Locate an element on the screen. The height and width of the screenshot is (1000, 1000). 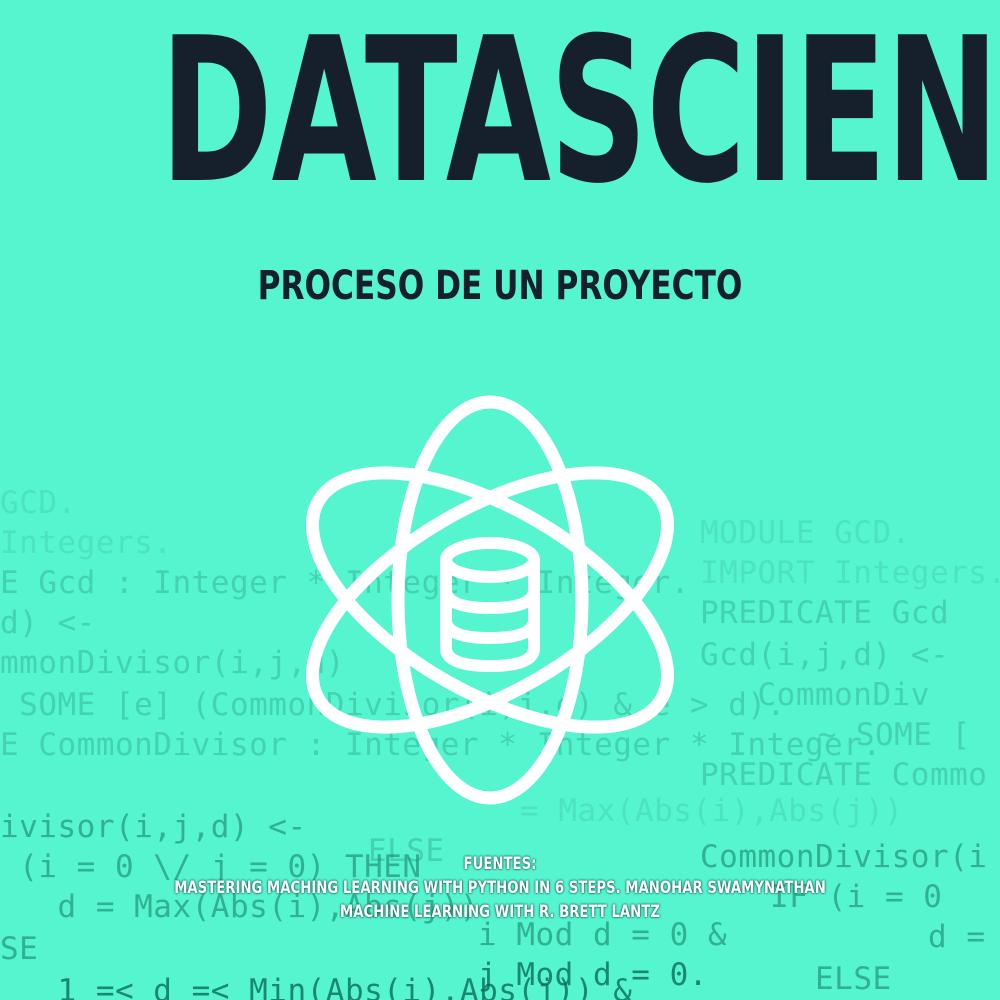
code-line: IMPORT Integers. is located at coordinates (850, 573).